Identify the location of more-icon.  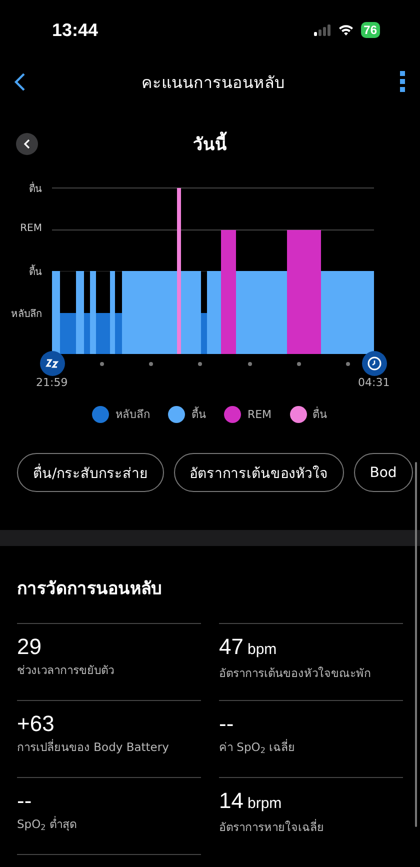
(403, 82).